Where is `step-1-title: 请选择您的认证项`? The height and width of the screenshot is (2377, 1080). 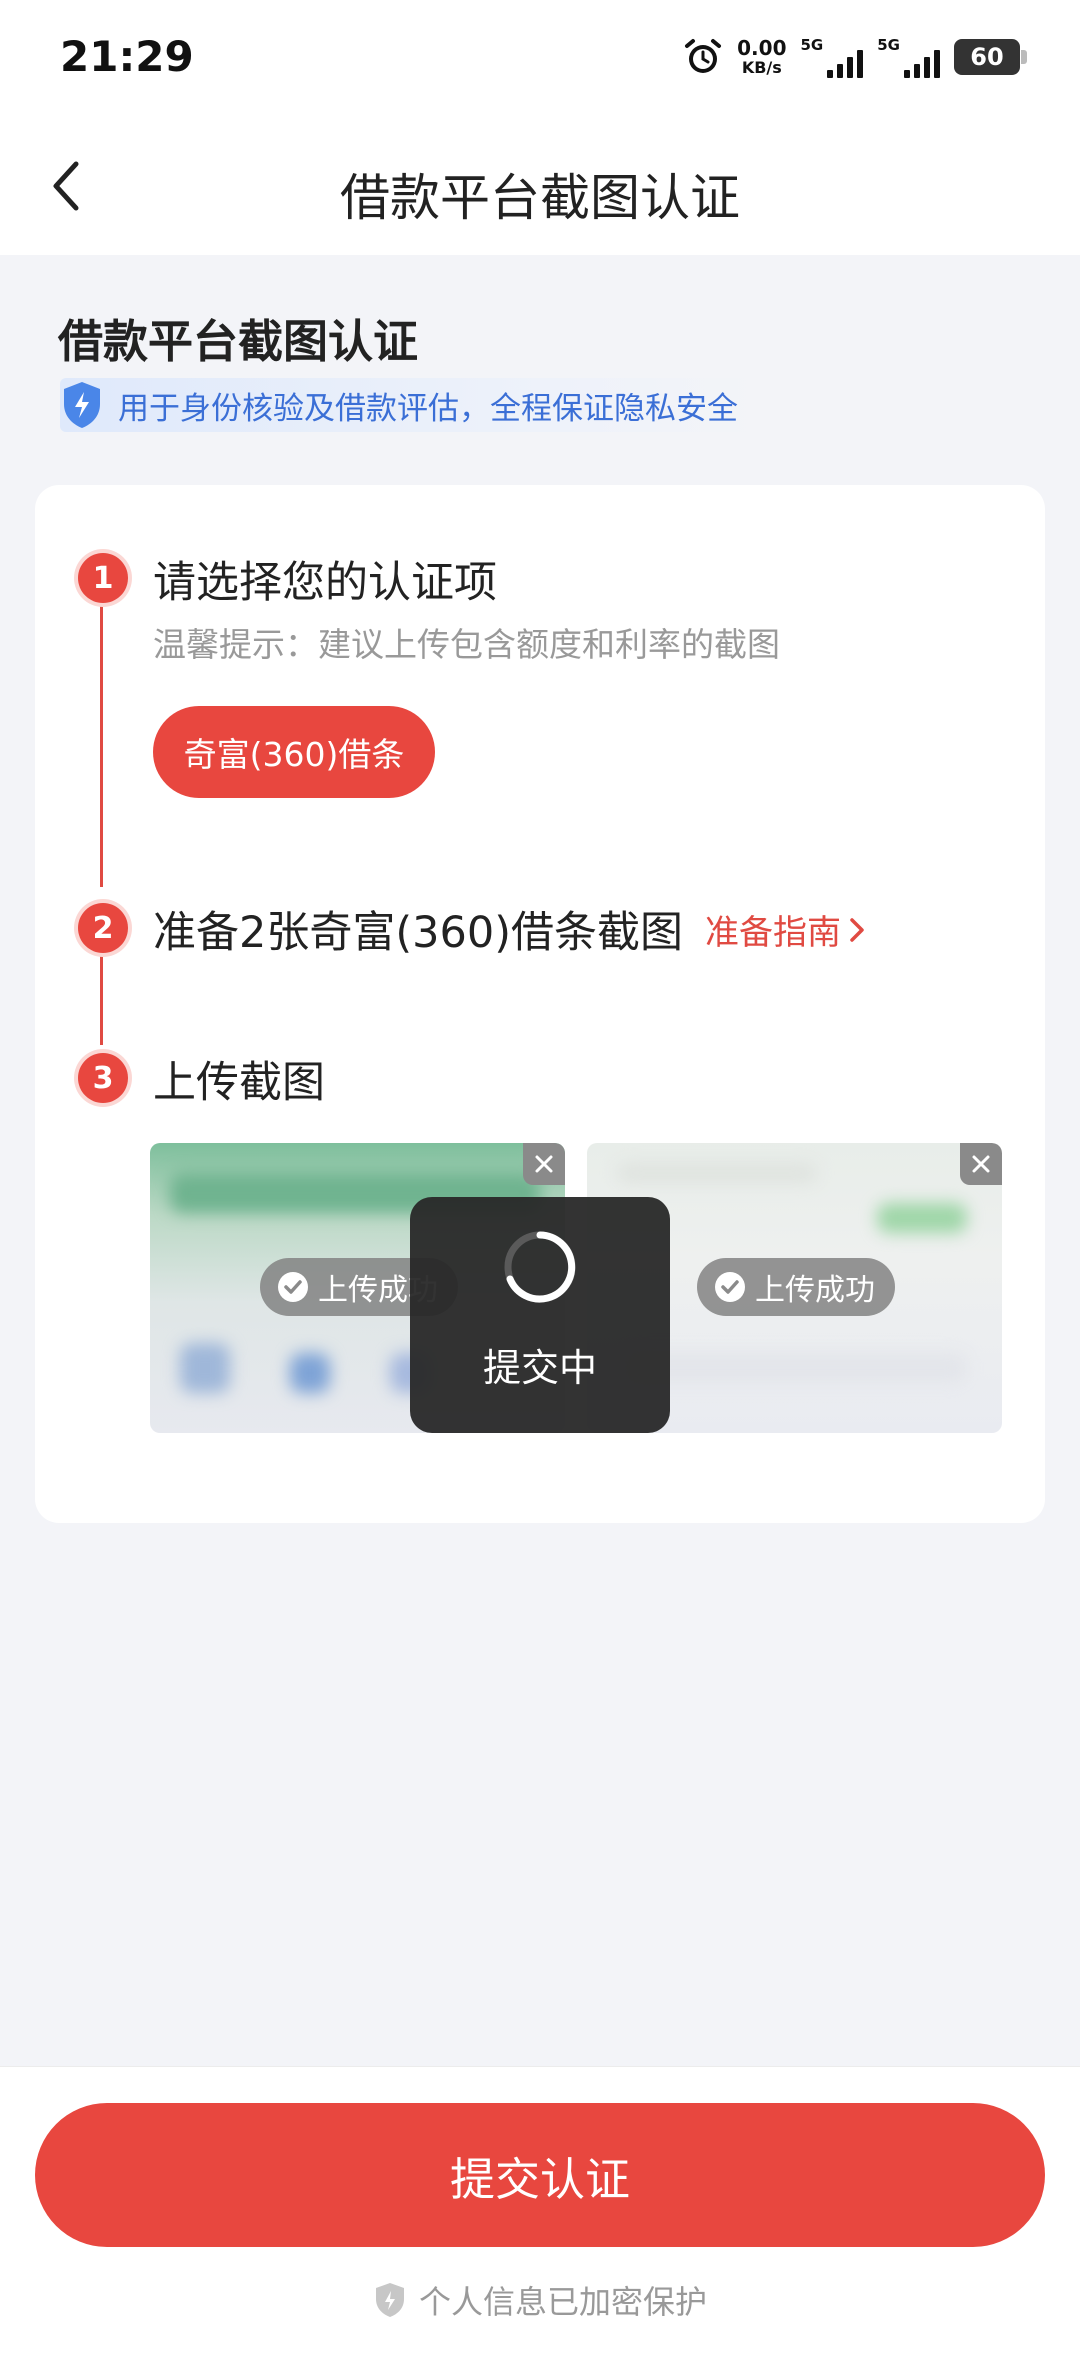
step-1-title: 请选择您的认证项 is located at coordinates (325, 583).